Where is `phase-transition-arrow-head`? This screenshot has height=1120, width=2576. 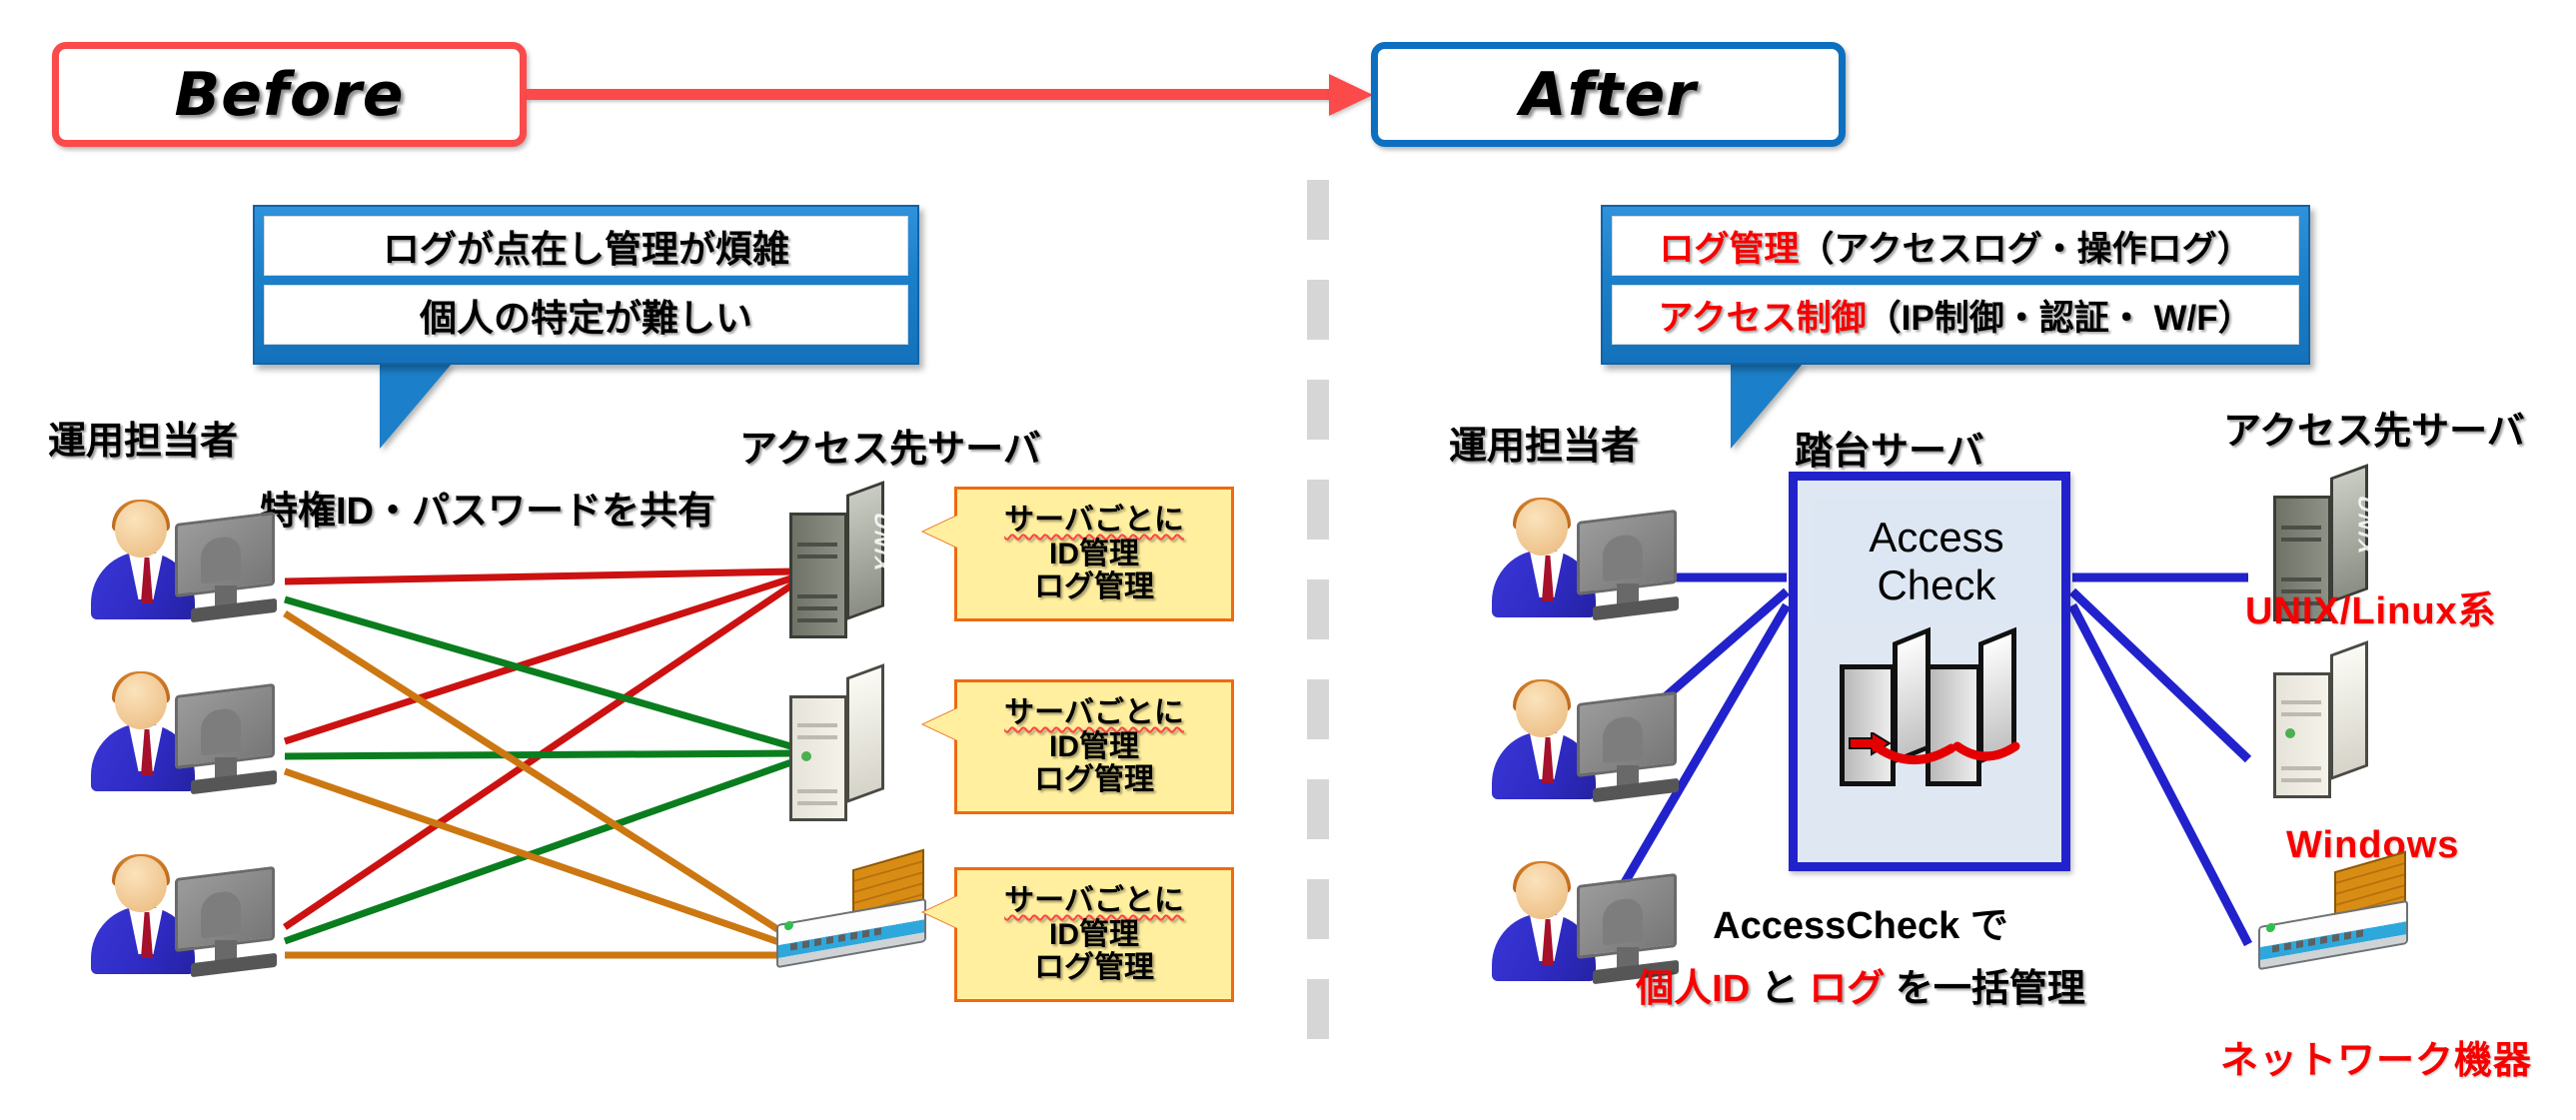 phase-transition-arrow-head is located at coordinates (1351, 95).